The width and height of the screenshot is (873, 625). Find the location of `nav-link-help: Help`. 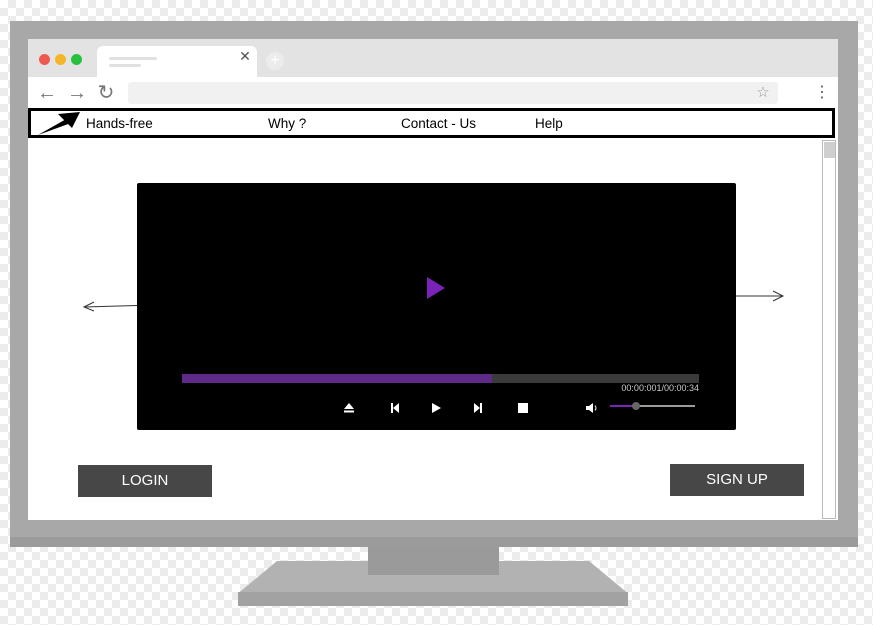

nav-link-help: Help is located at coordinates (549, 124).